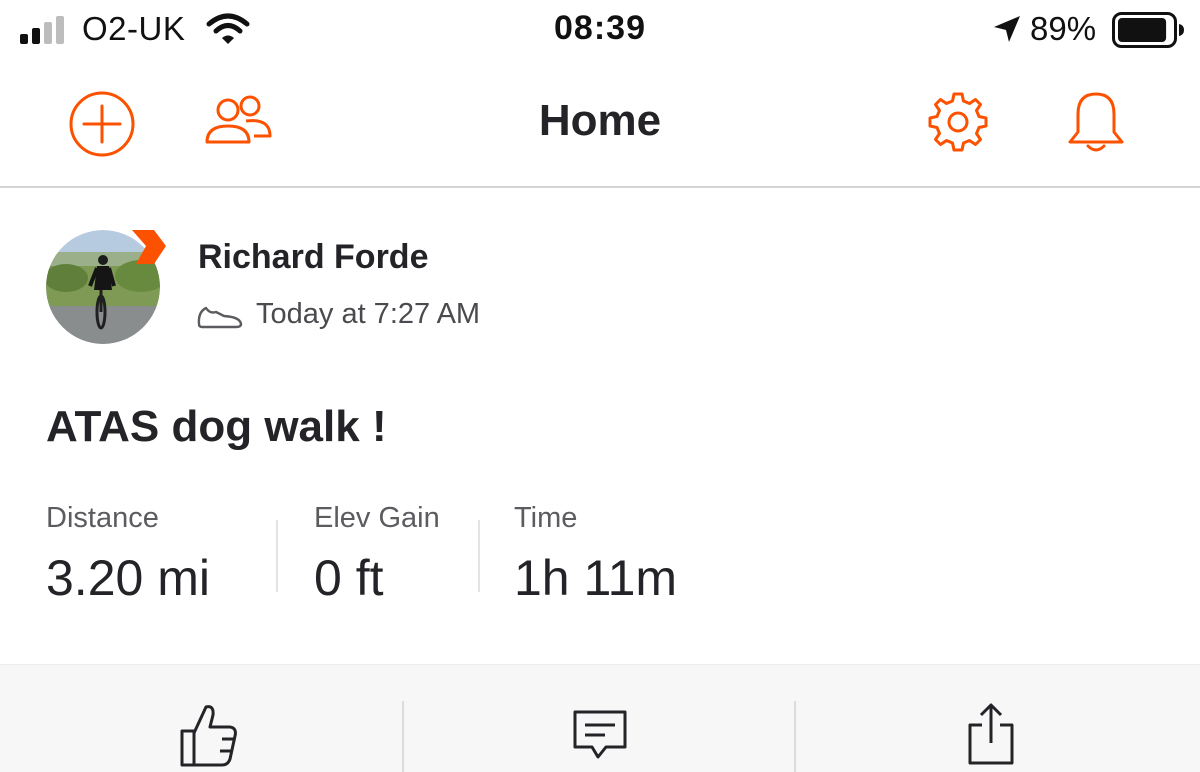 This screenshot has width=1200, height=772. What do you see at coordinates (1096, 123) in the screenshot?
I see `bell-icon` at bounding box center [1096, 123].